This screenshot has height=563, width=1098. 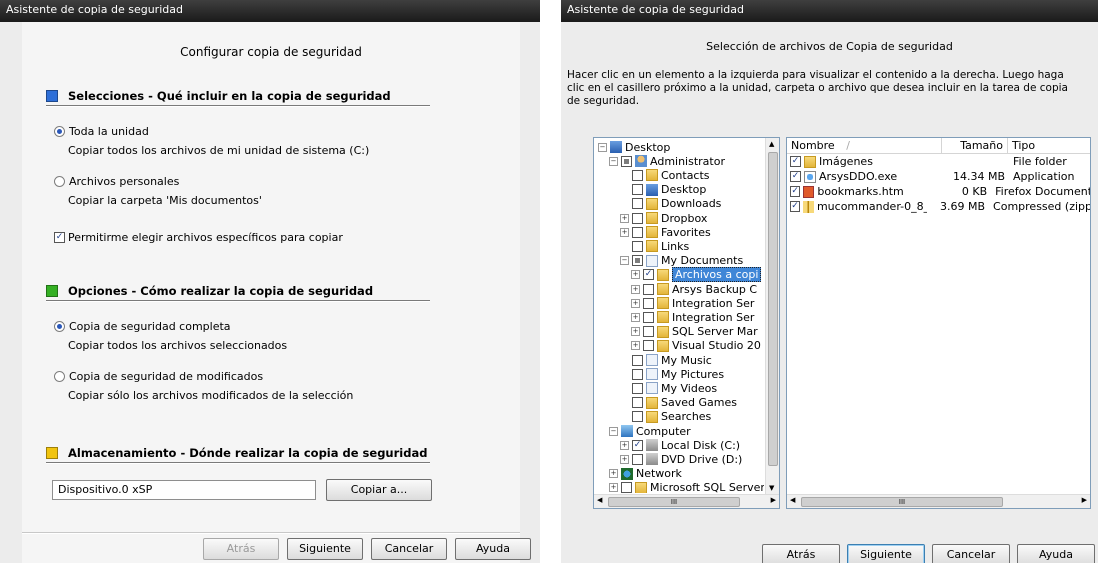 I want to click on files-horizontal-scrollbar: ◀ III ▶, so click(x=938, y=501).